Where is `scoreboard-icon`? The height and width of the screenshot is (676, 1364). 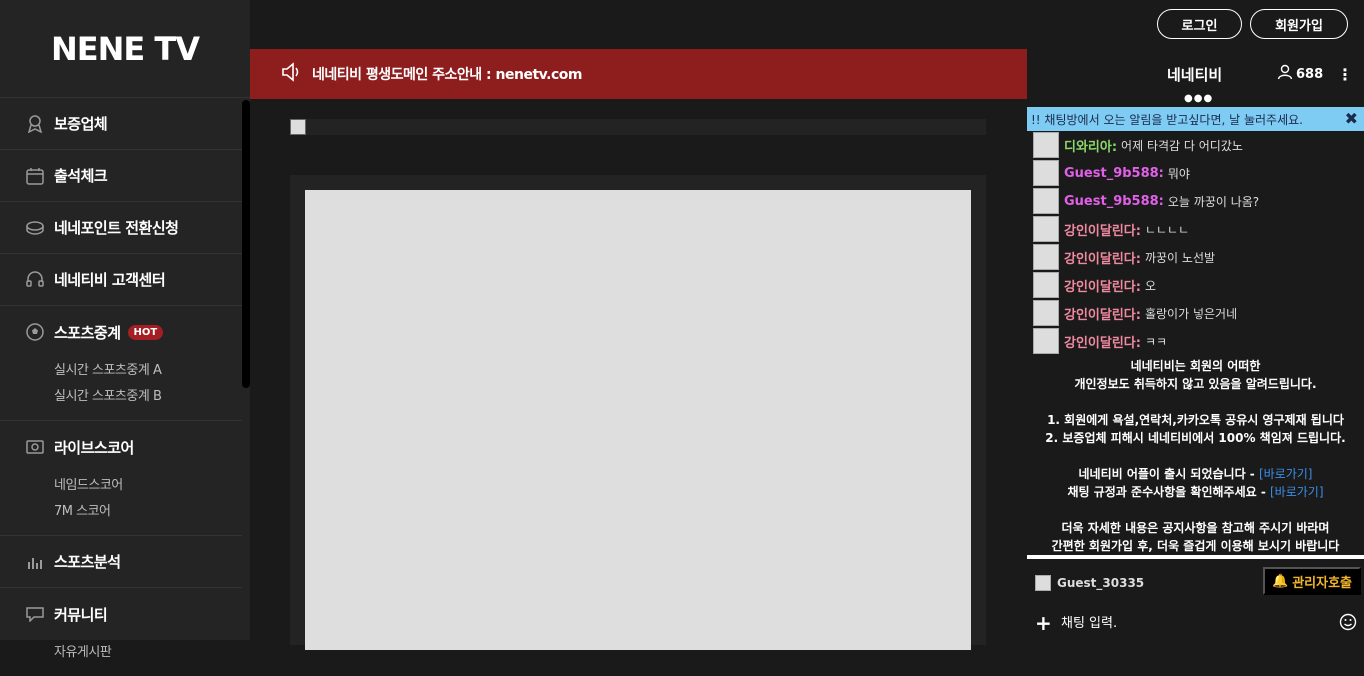
scoreboard-icon is located at coordinates (35, 447).